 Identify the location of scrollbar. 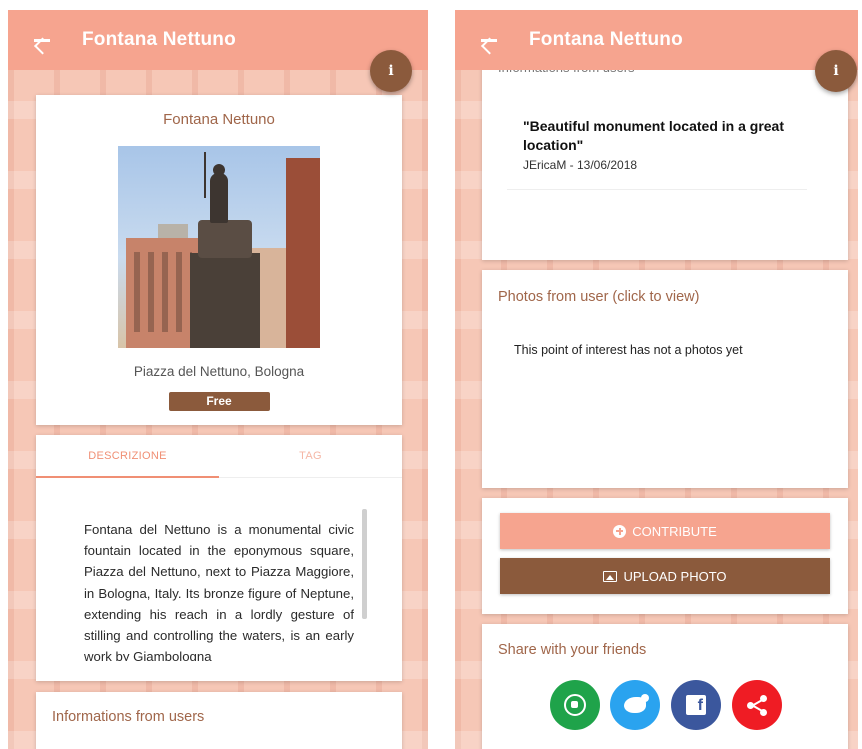
(364, 564).